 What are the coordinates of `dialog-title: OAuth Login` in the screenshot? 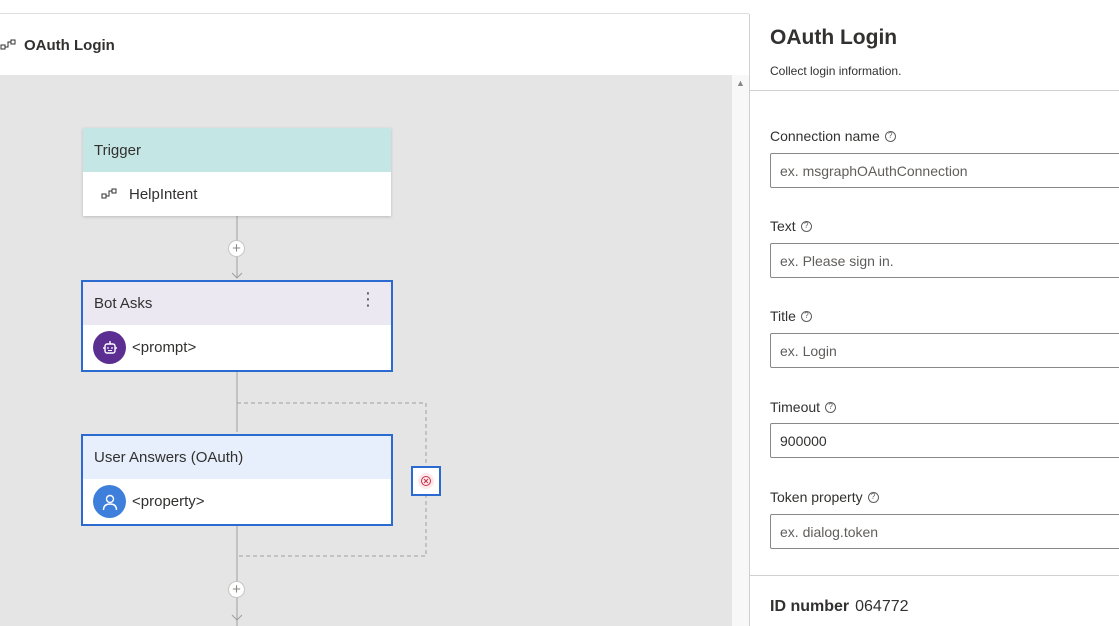 It's located at (69, 45).